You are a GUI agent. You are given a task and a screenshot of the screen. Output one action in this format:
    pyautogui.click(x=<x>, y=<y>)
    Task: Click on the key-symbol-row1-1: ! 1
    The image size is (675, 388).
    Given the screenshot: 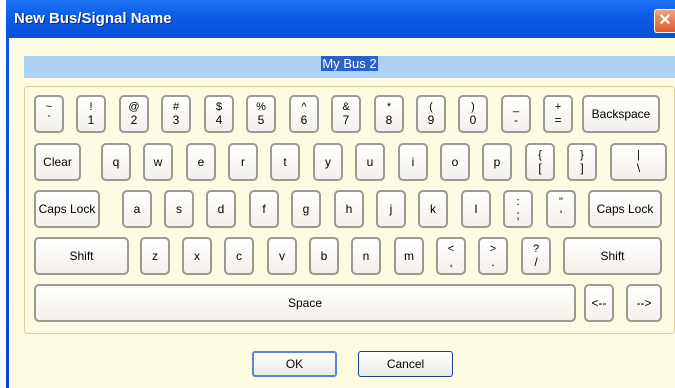 What is the action you would take?
    pyautogui.click(x=91, y=114)
    